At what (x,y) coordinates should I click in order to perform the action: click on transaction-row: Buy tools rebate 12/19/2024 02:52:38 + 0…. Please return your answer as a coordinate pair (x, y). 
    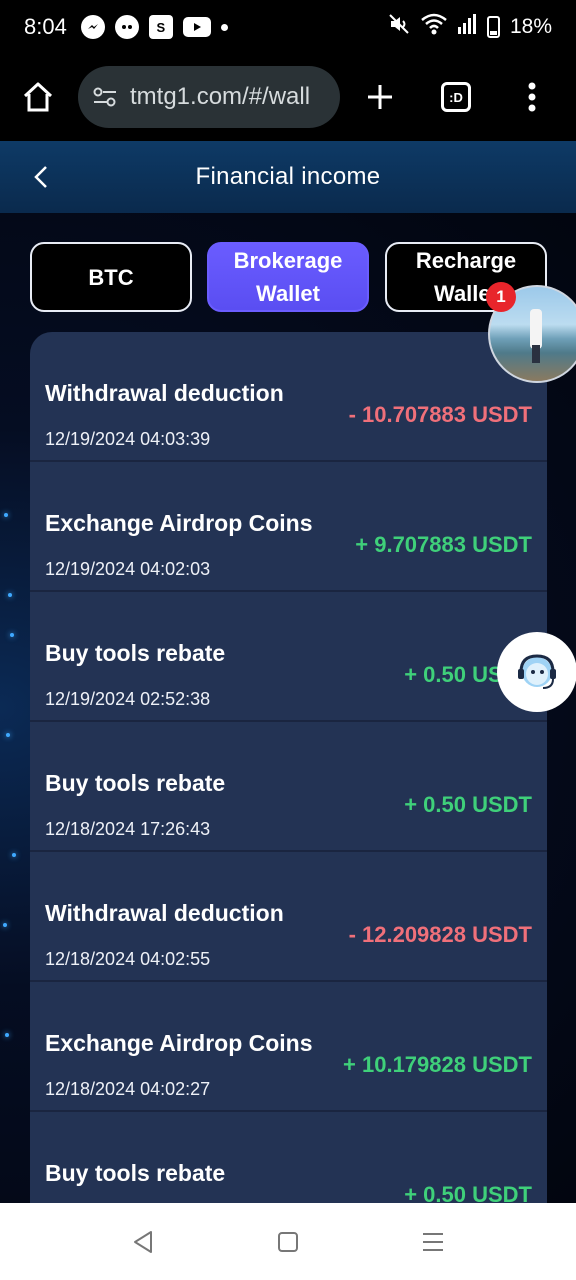
    Looking at the image, I should click on (288, 657).